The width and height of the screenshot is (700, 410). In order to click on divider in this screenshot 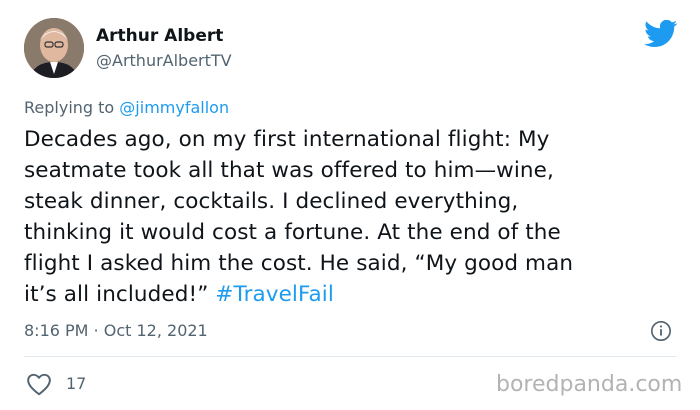, I will do `click(350, 356)`.